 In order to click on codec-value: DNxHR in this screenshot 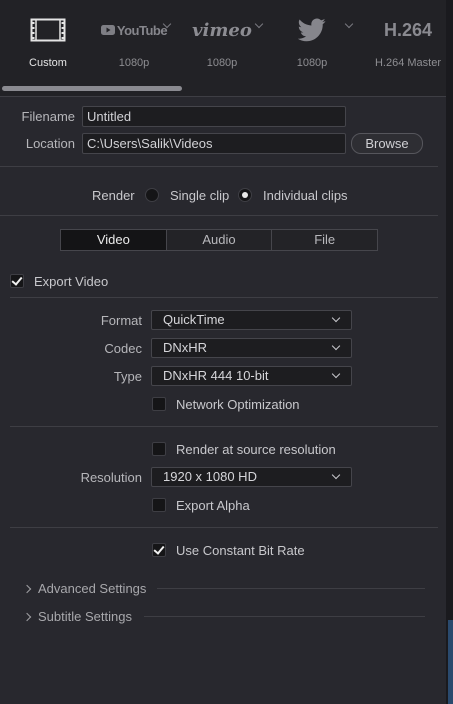, I will do `click(185, 347)`.